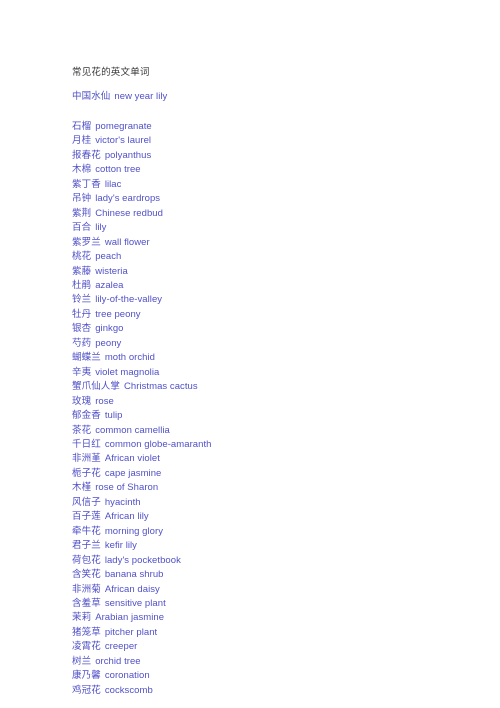  Describe the element at coordinates (86, 560) in the screenshot. I see `entry-chinese: 荷包花` at that location.